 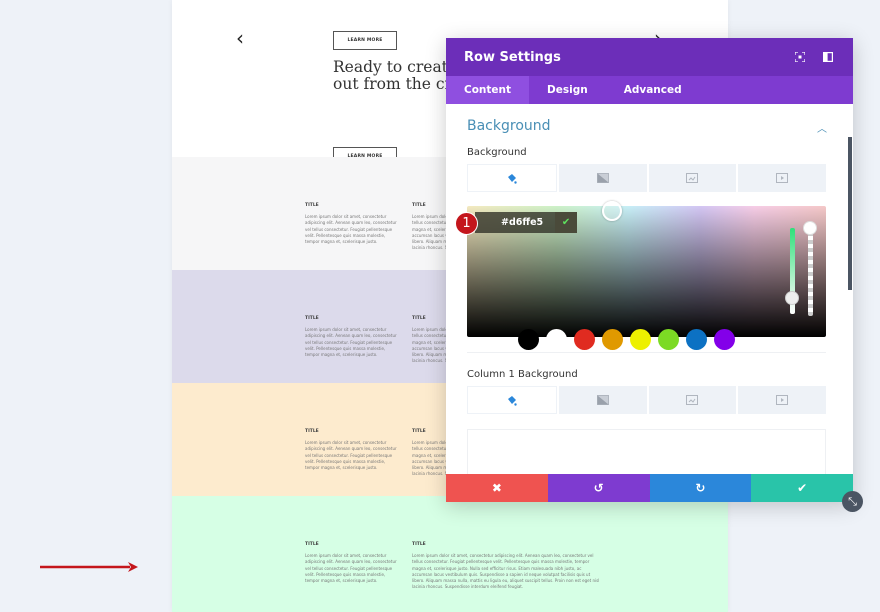 I want to click on tab-content: Content, so click(x=488, y=90).